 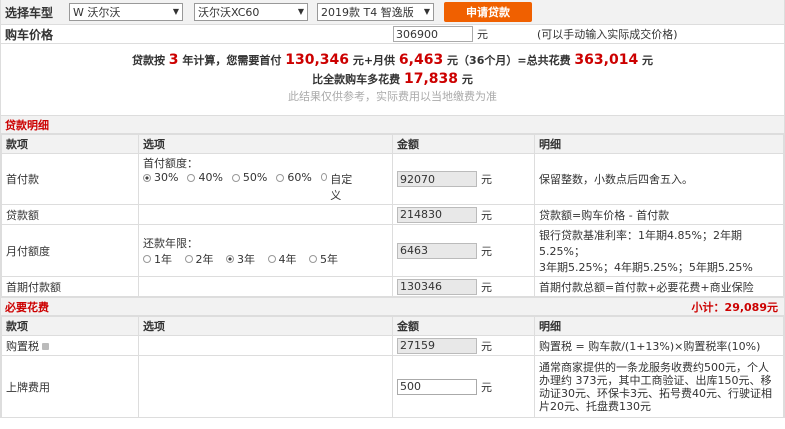 What do you see at coordinates (392, 96) in the screenshot?
I see `summary-note: 此结果仅供参考，实际费用以当地缴费为准` at bounding box center [392, 96].